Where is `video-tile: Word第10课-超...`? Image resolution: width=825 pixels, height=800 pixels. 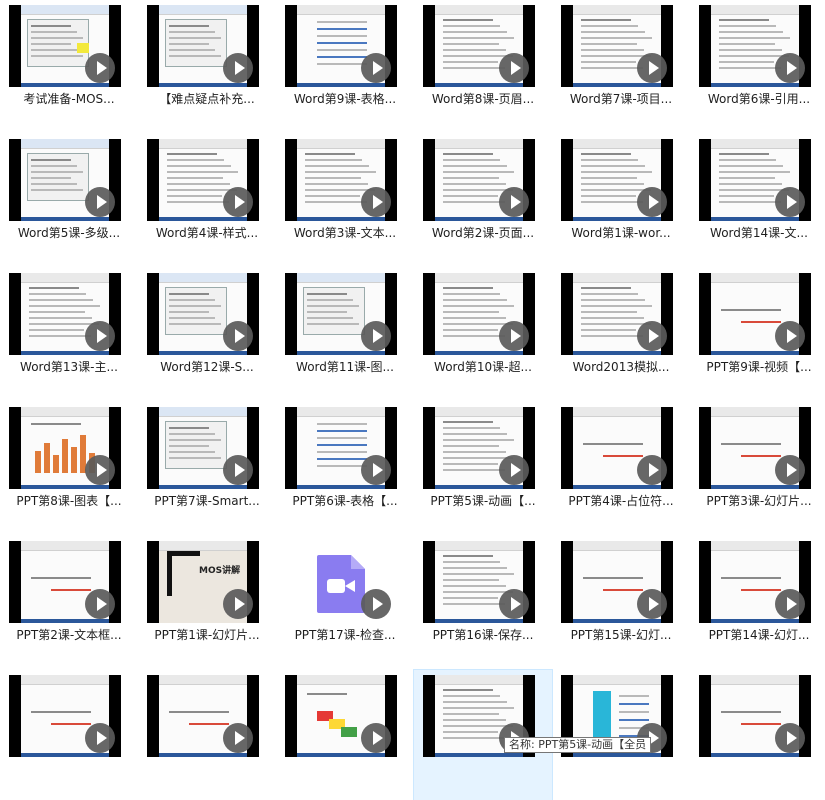
video-tile: Word第10课-超... is located at coordinates (483, 333).